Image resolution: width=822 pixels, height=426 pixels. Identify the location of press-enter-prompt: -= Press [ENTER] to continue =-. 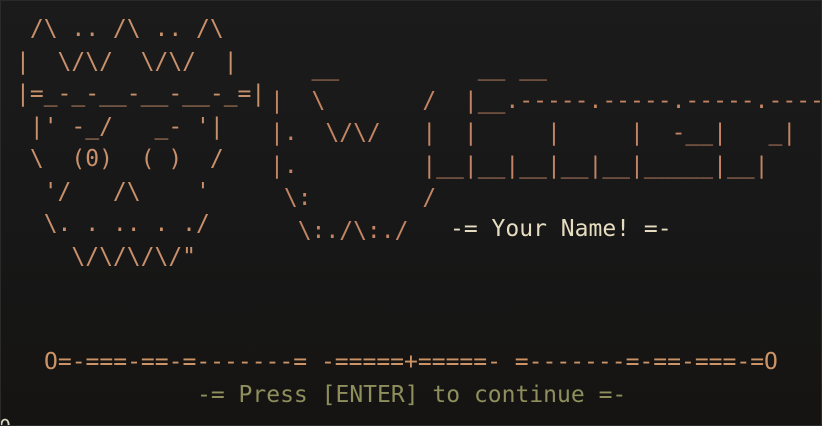
(411, 395).